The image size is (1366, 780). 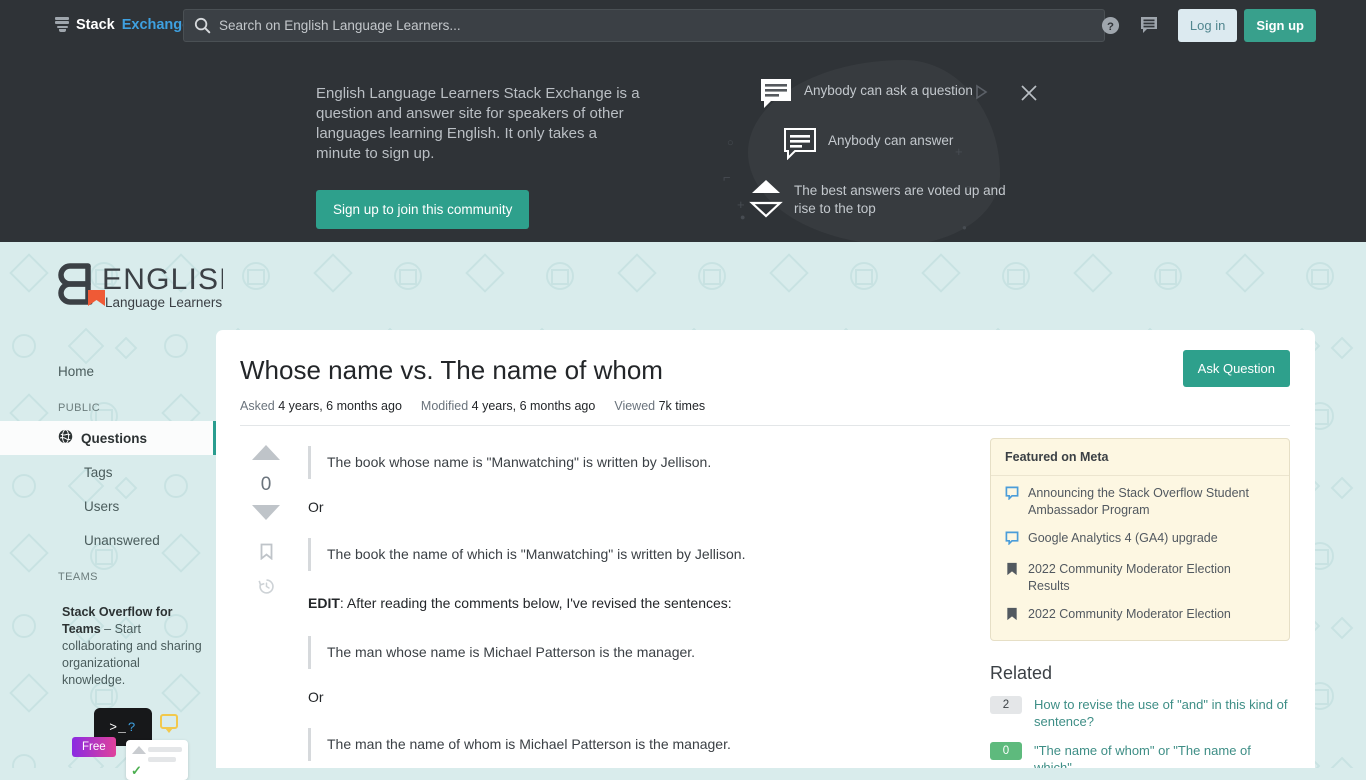 I want to click on sidebar-item-label: Tags, so click(x=98, y=472).